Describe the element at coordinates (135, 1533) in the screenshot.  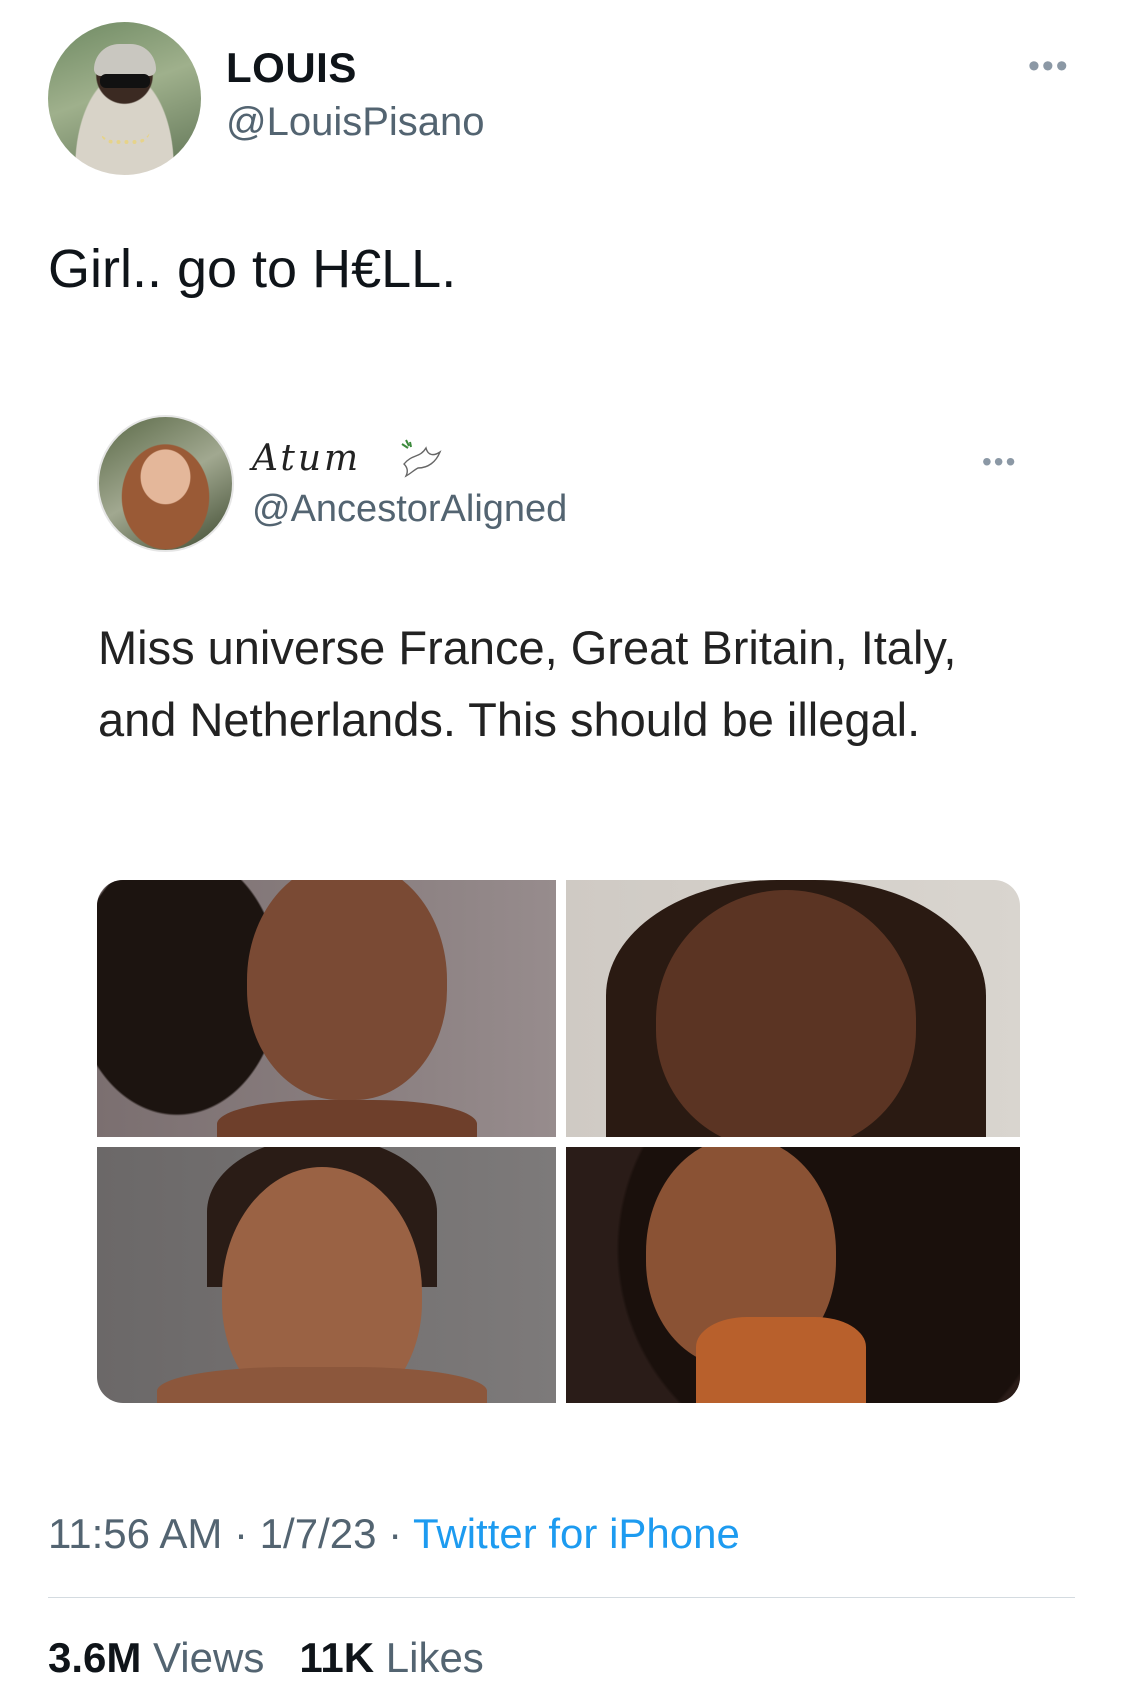
I see `tweet-time: 11:56 AM` at that location.